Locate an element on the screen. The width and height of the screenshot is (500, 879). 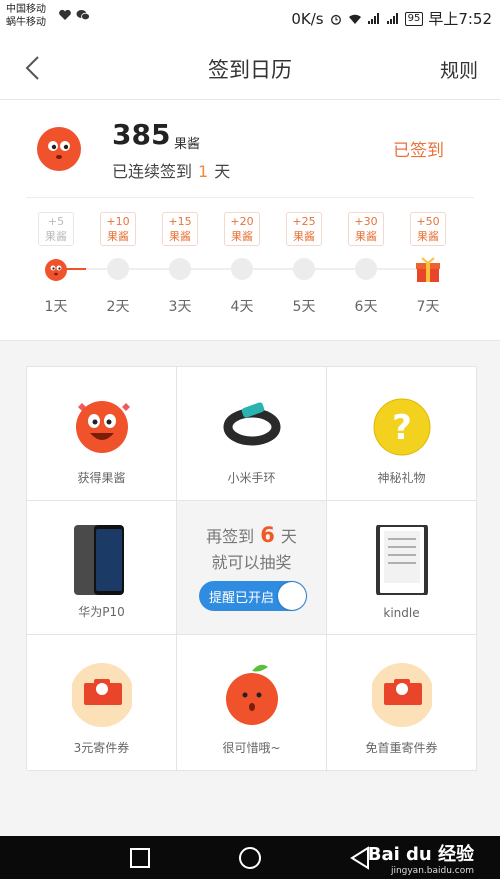
prize-label: 小米手环 is located at coordinates (251, 478).